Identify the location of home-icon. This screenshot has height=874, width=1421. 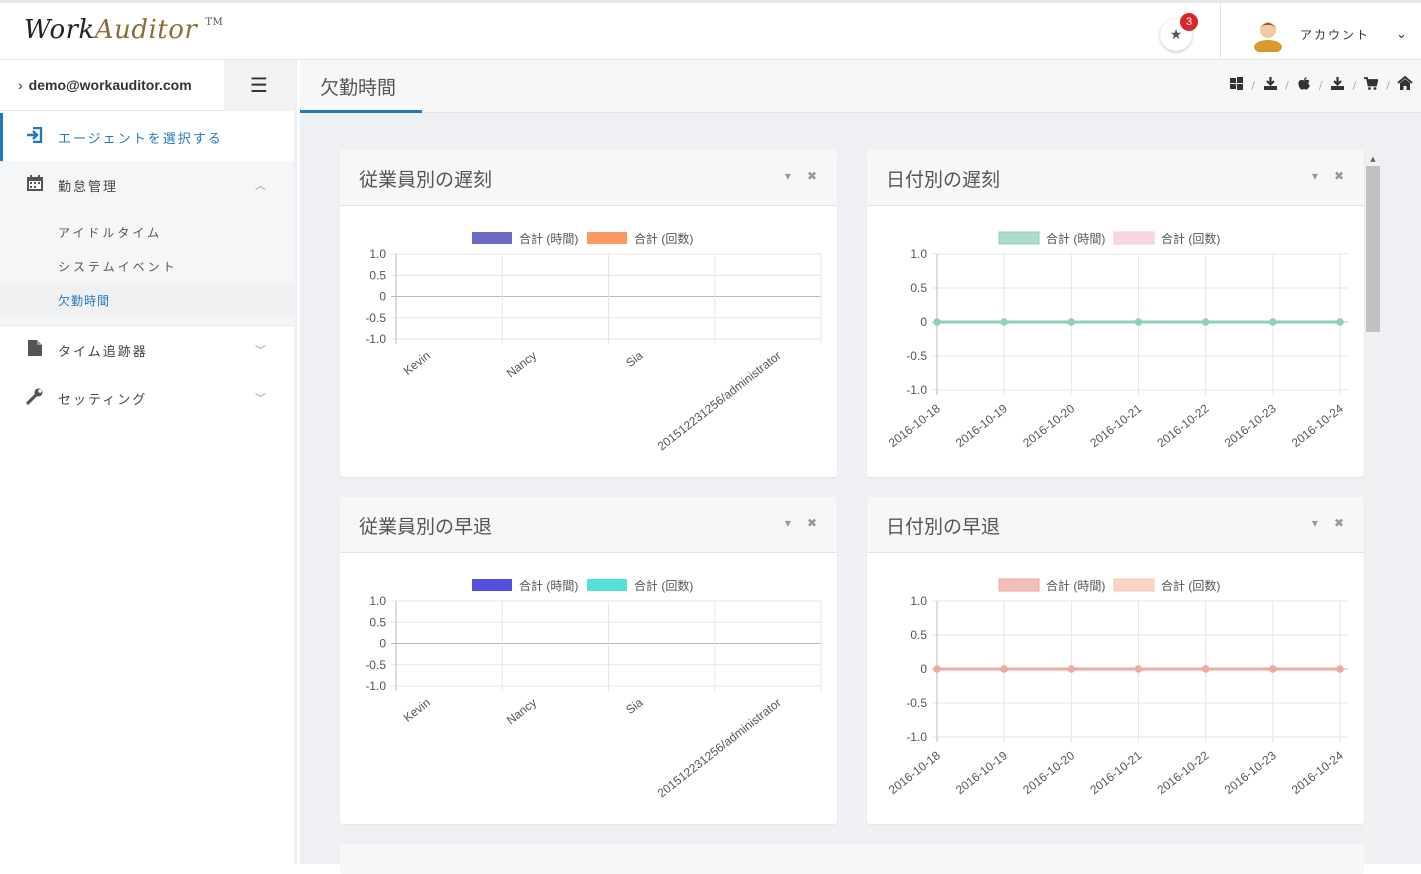
(1405, 84).